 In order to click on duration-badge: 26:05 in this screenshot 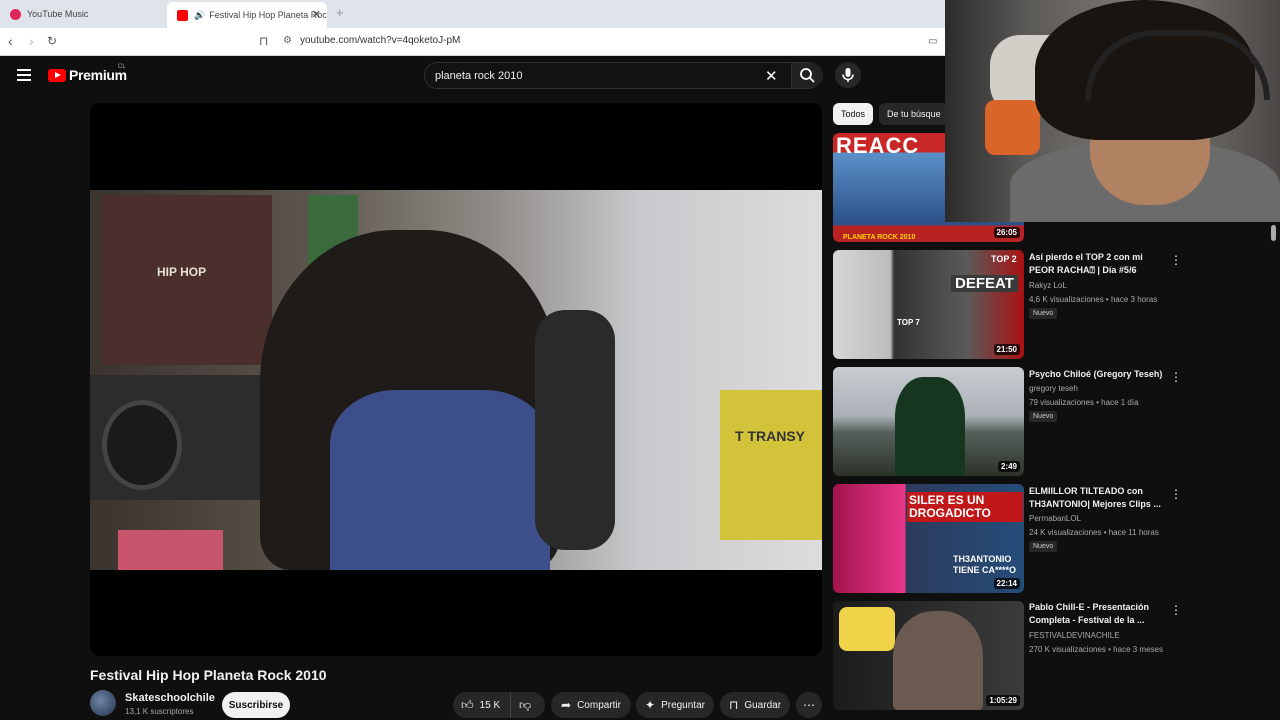, I will do `click(1006, 232)`.